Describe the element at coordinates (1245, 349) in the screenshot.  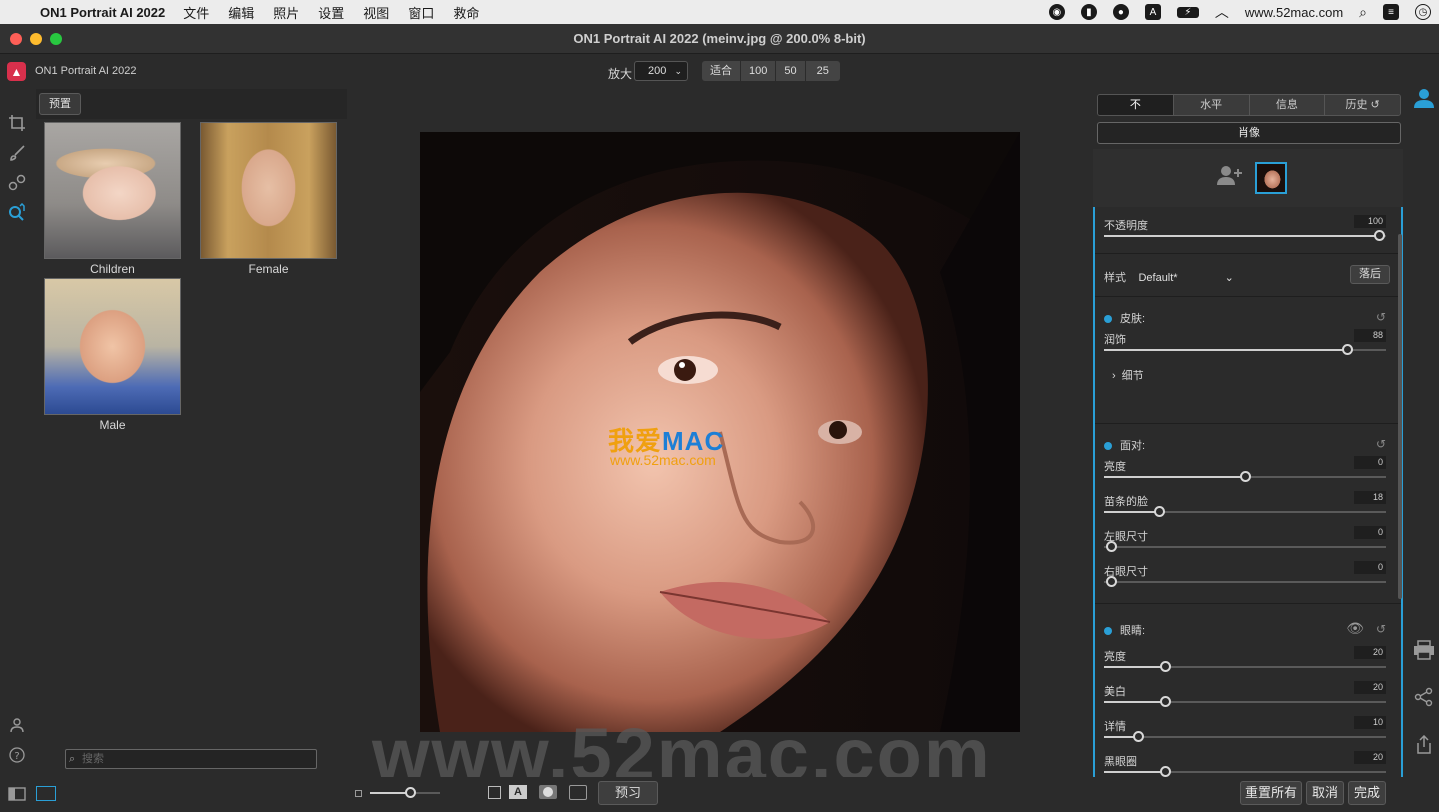
I see `skin-smooth-slider` at that location.